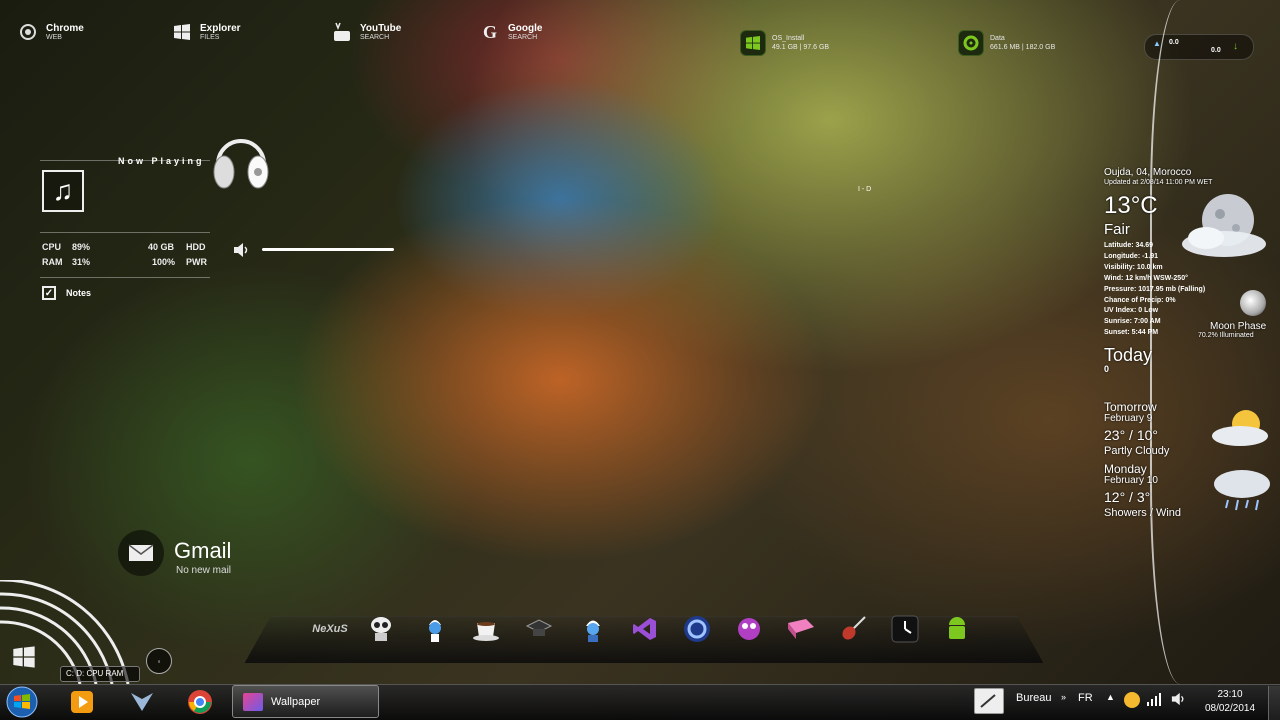 Image resolution: width=1280 pixels, height=720 pixels. Describe the element at coordinates (1165, 342) in the screenshot. I see `weather-arc-divider` at that location.